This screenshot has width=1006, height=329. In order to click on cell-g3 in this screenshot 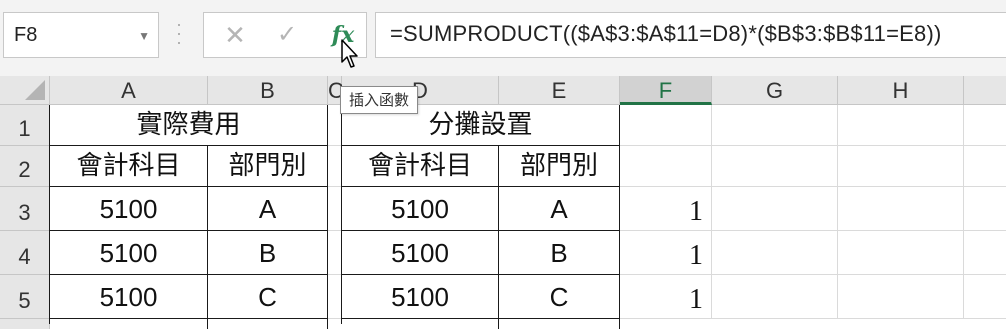, I will do `click(775, 209)`.